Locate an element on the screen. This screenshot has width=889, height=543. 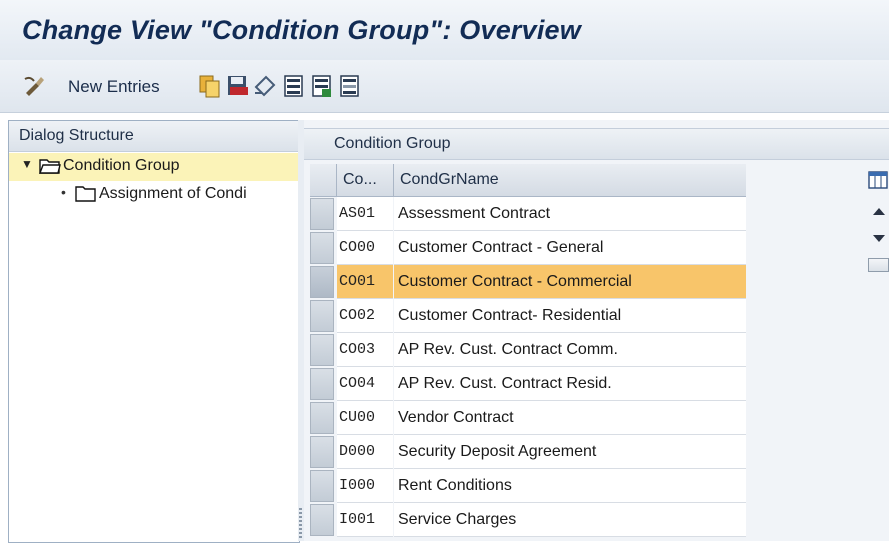
row-code: I001 is located at coordinates (357, 519).